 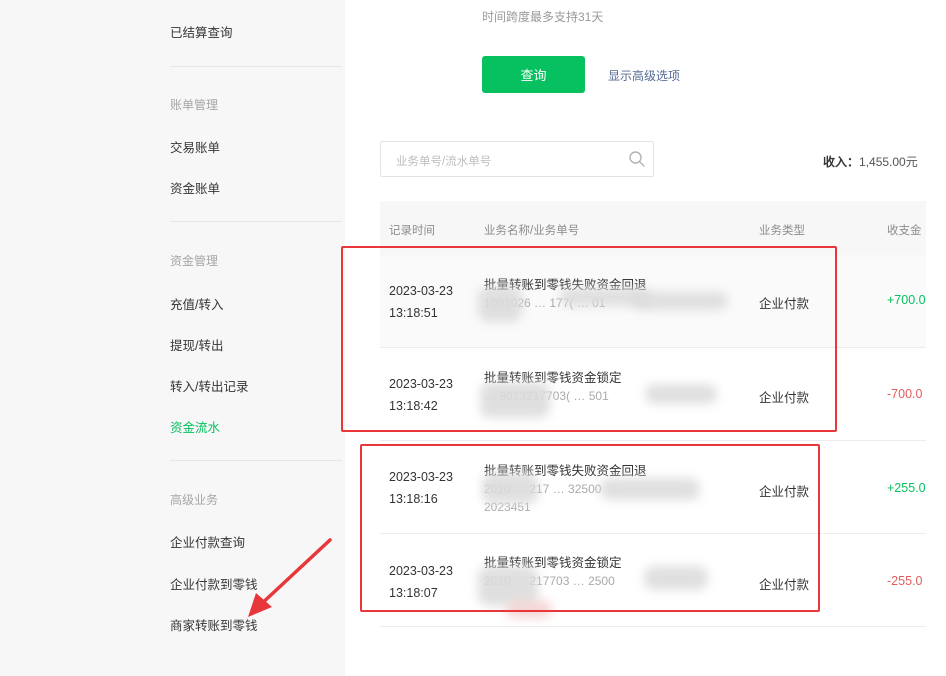 I want to click on sidebar-item-recharge: 充值/转入, so click(x=196, y=303).